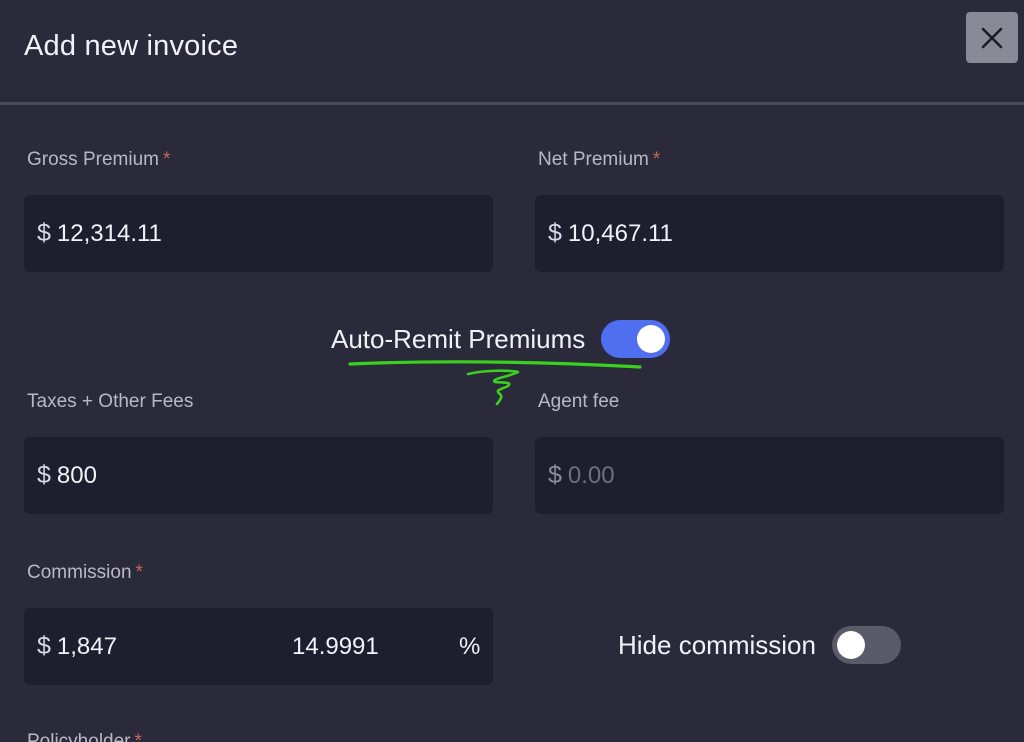 The width and height of the screenshot is (1024, 742). I want to click on commission-label: Commission *, so click(85, 573).